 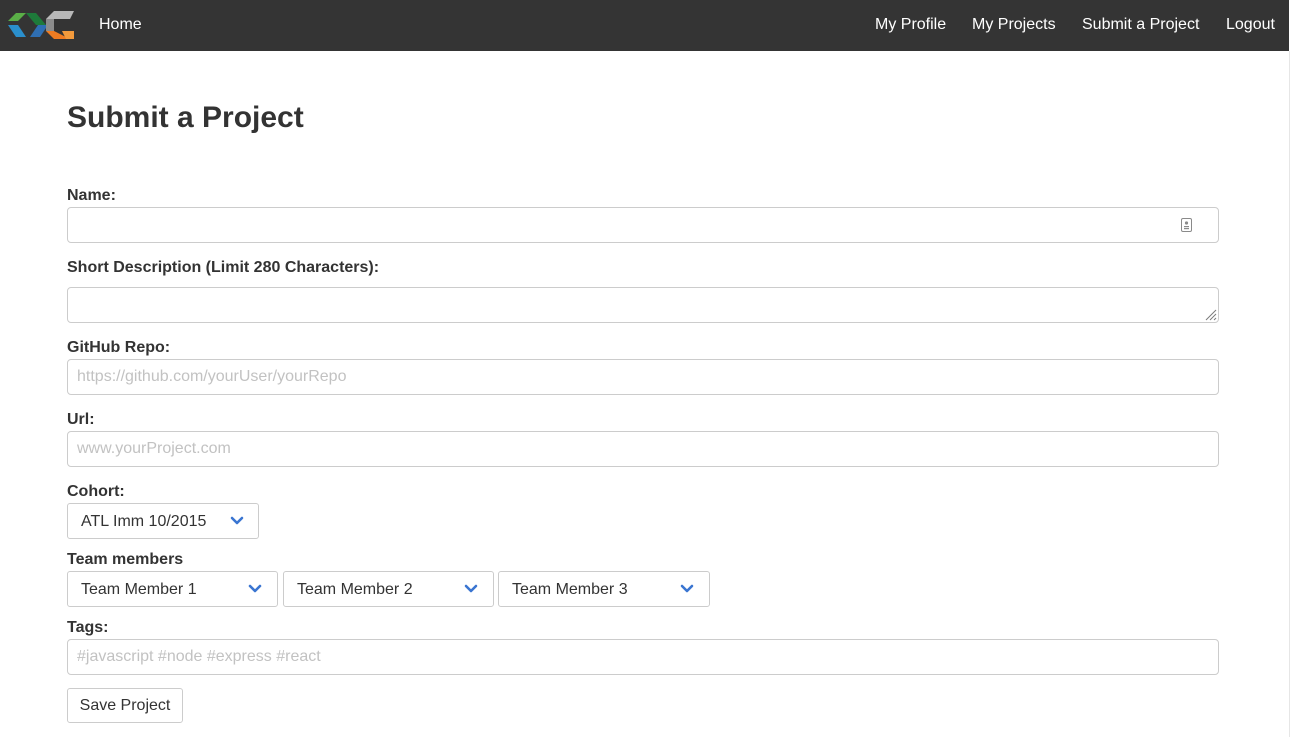 What do you see at coordinates (643, 377) in the screenshot?
I see `github-repo-input` at bounding box center [643, 377].